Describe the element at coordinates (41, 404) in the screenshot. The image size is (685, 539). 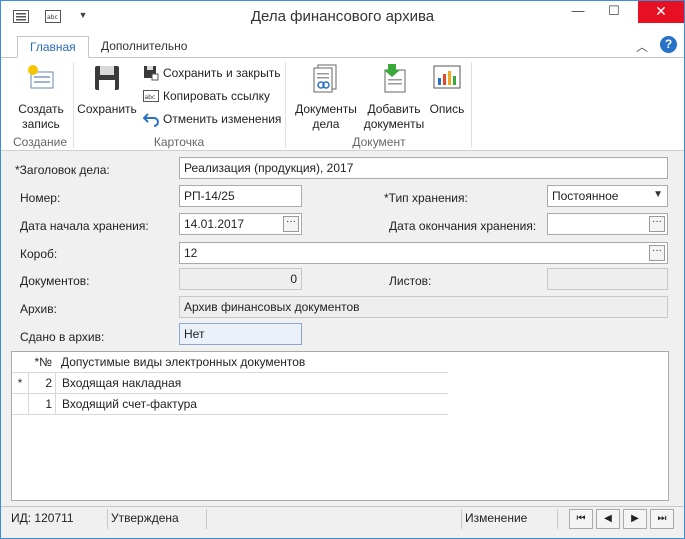
I see `row-number: 1` at that location.